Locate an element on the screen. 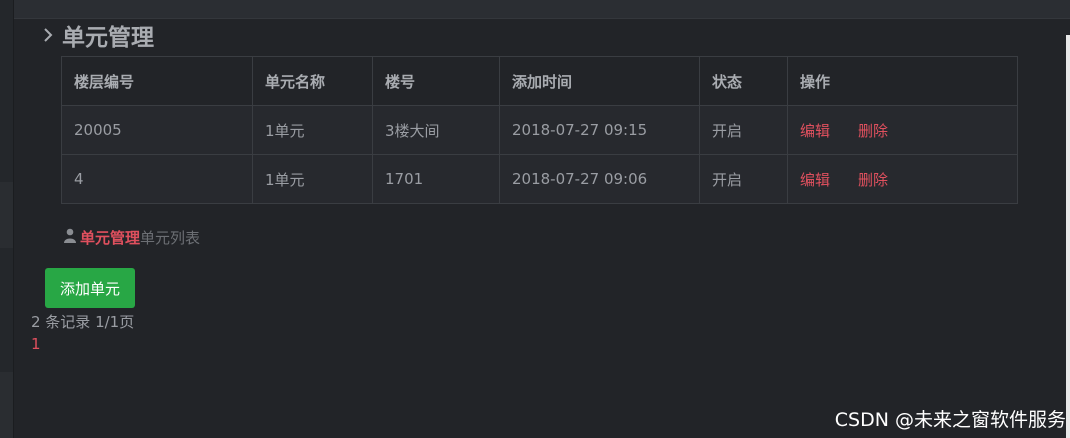 This screenshot has height=438, width=1070. table-row: 4 1单元 1701 2018-07-27 09:06 开启 编辑 删除 is located at coordinates (539, 179).